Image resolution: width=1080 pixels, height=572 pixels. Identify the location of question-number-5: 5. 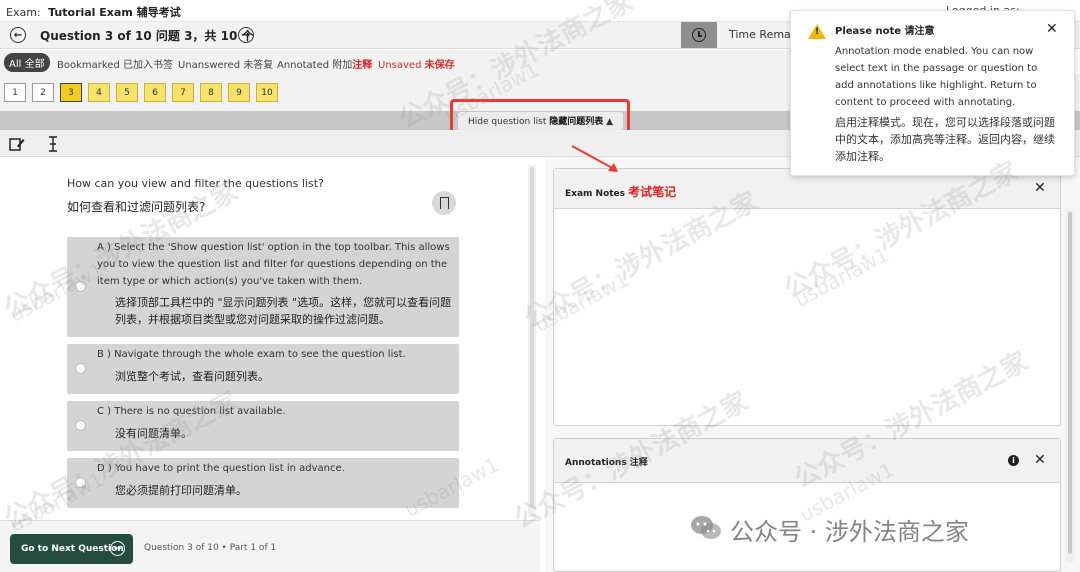
(127, 92).